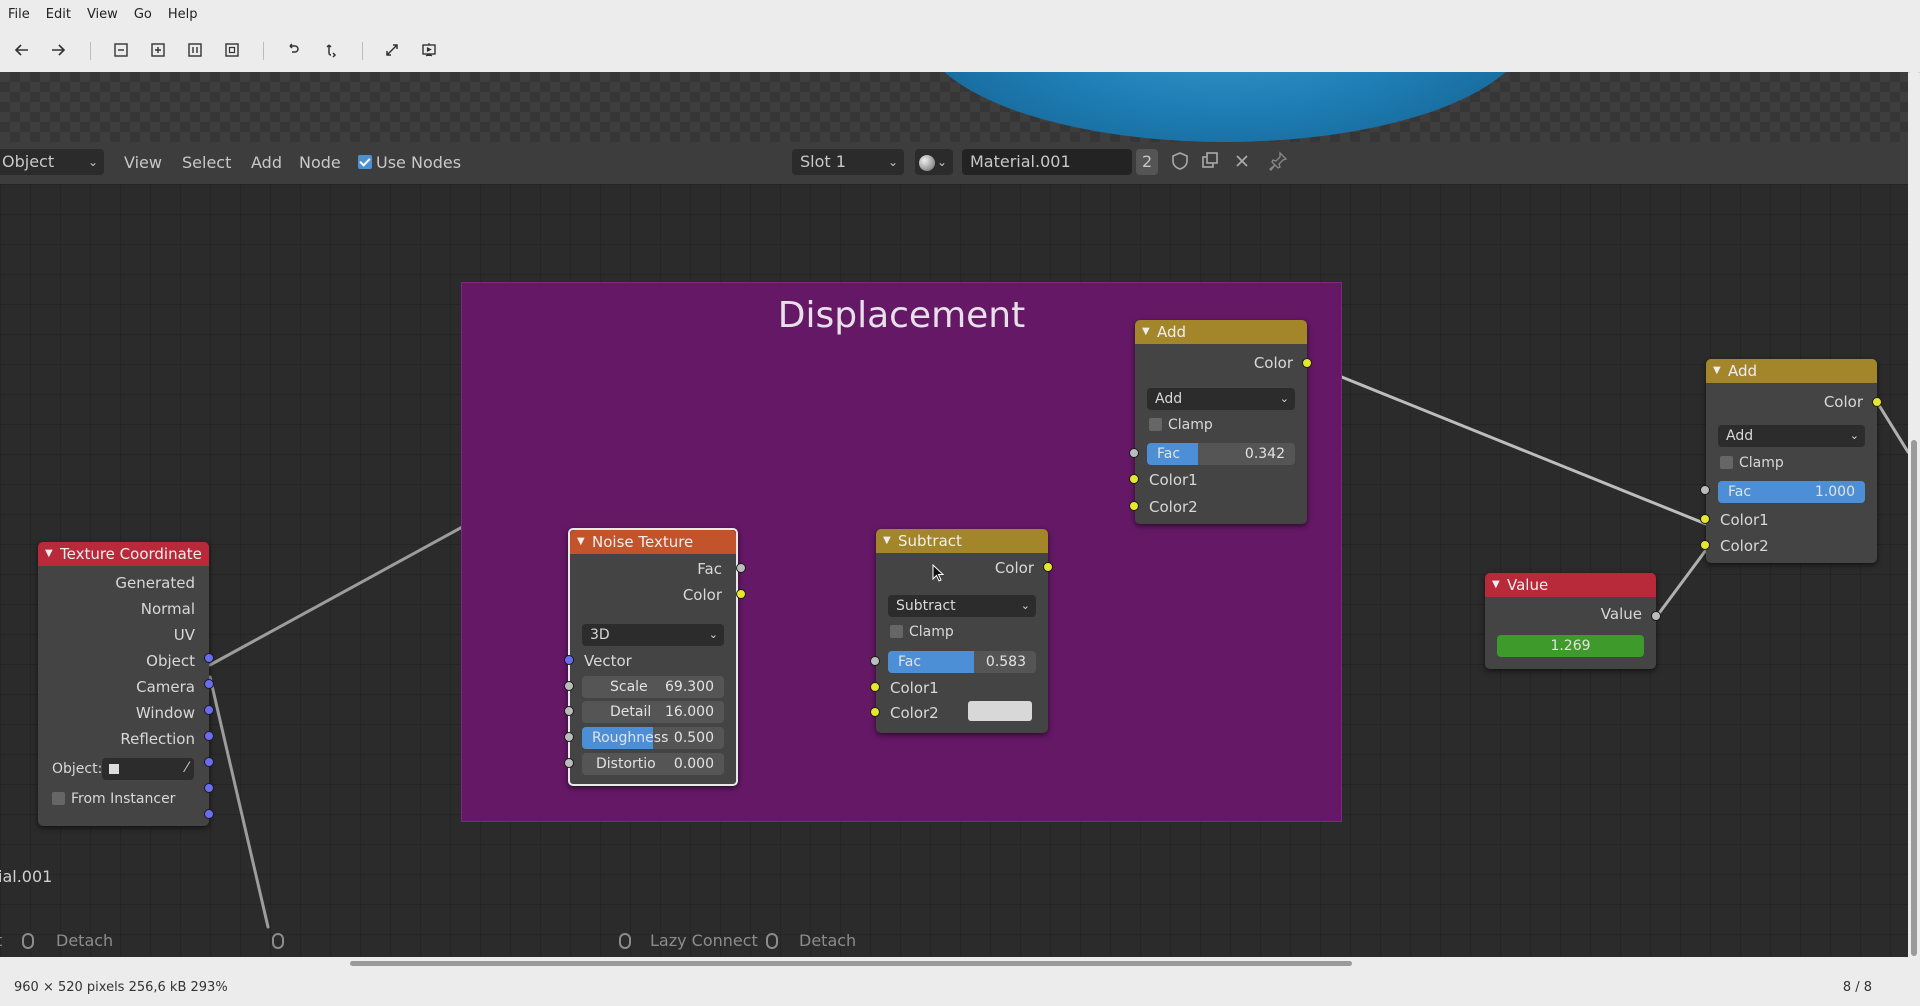 The height and width of the screenshot is (1006, 1920). What do you see at coordinates (1173, 507) in the screenshot?
I see `socket-label: Color2` at bounding box center [1173, 507].